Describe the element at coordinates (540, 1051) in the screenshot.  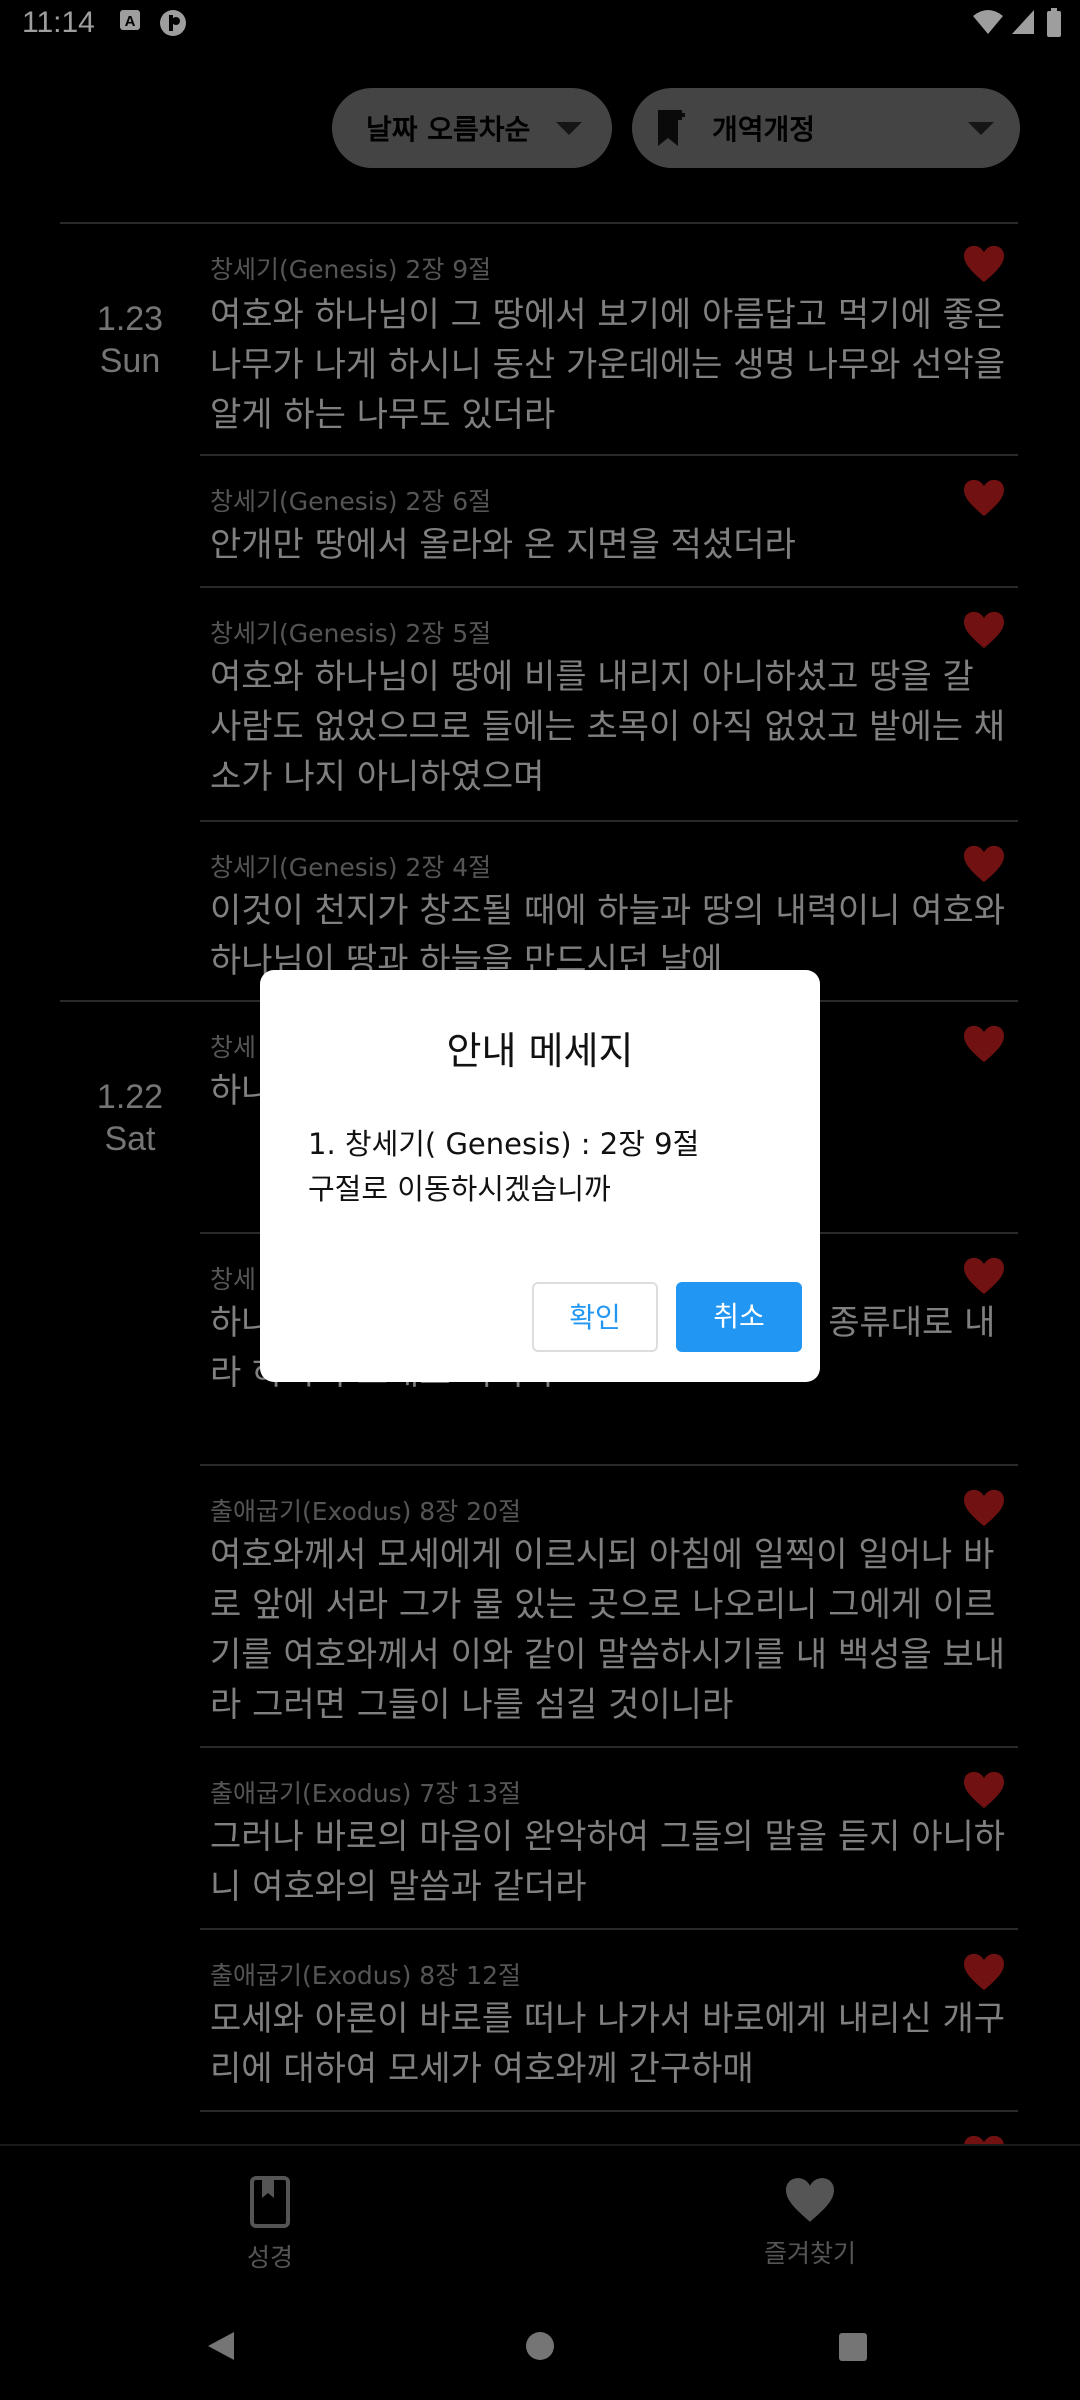
I see `dialog-title: 안내 메세지` at that location.